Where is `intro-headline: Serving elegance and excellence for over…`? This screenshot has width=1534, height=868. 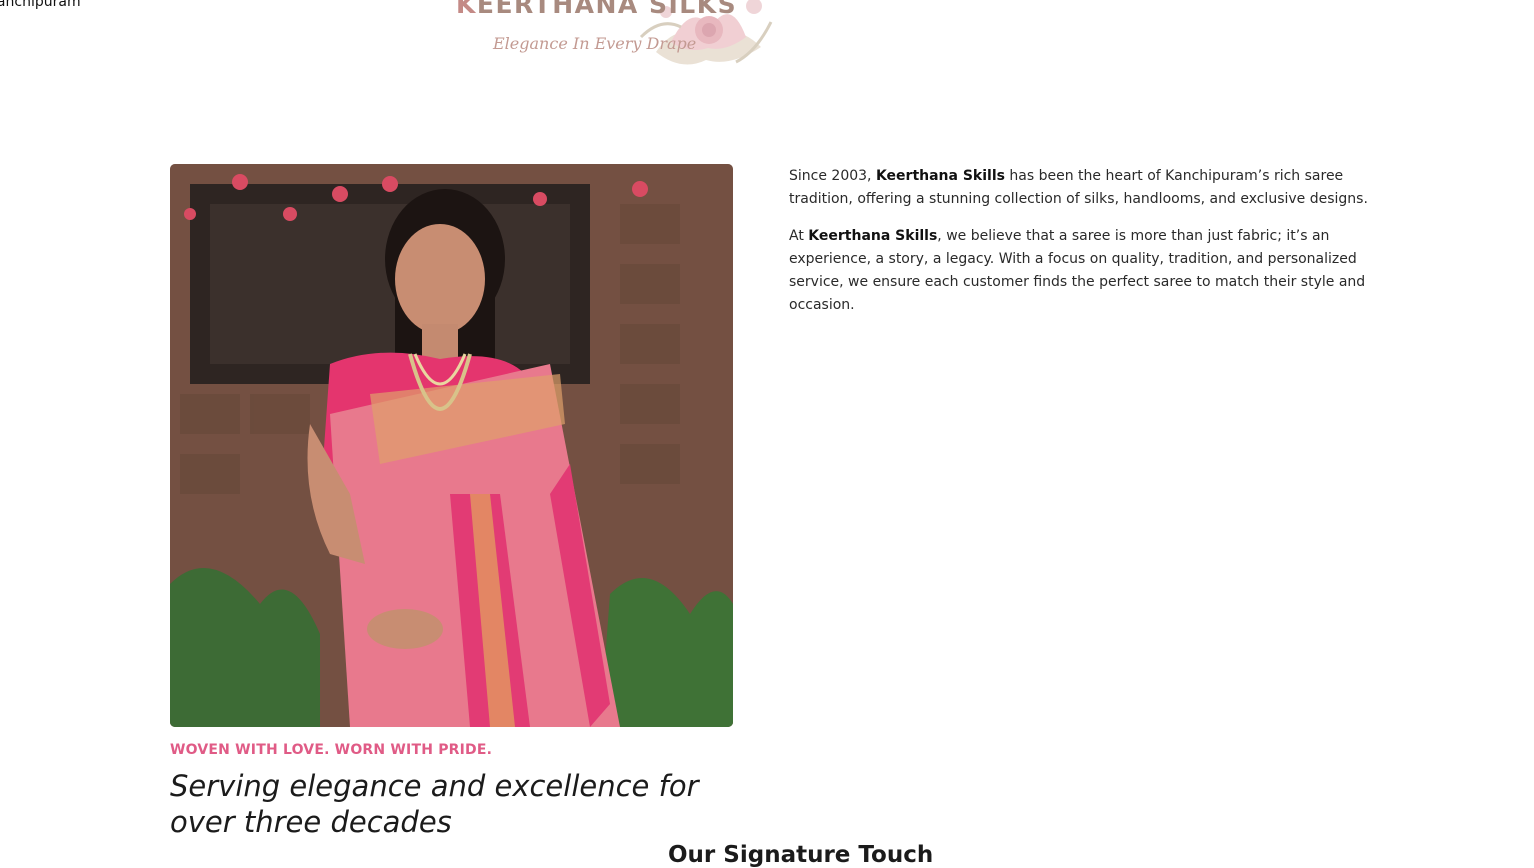
intro-headline: Serving elegance and excellence for over… is located at coordinates (434, 804).